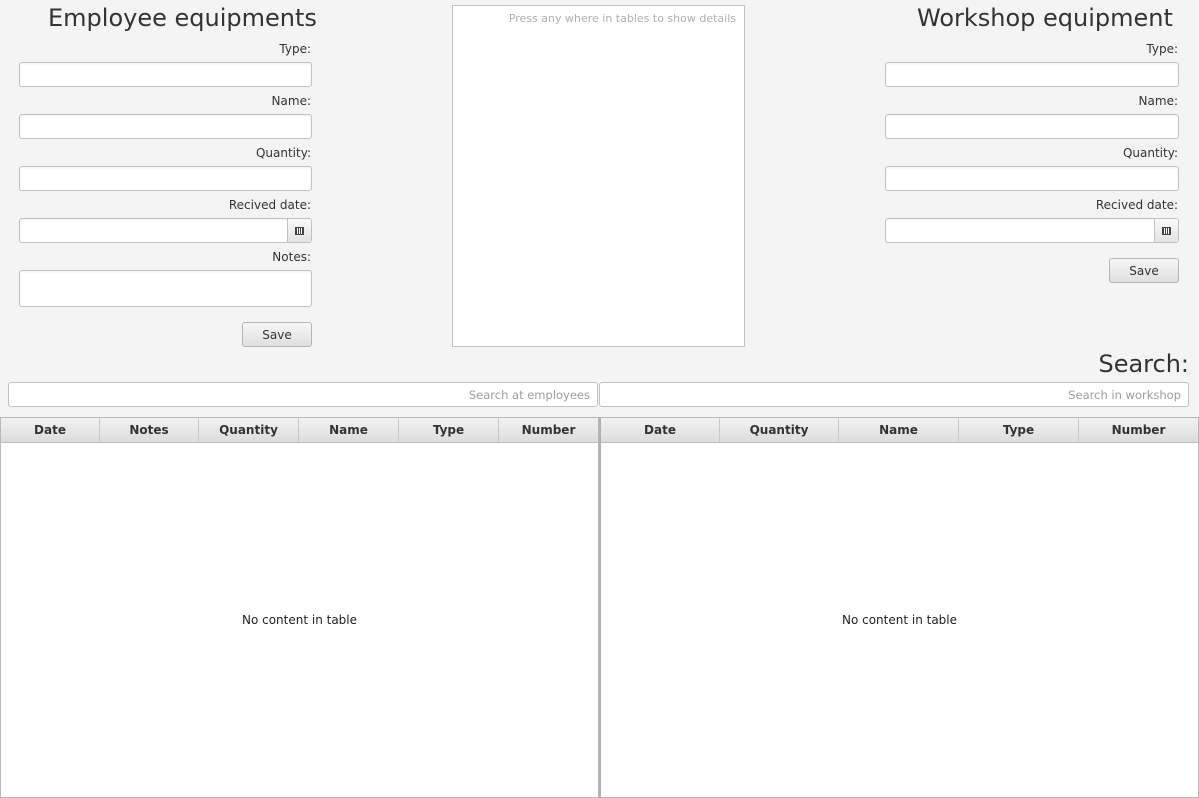  Describe the element at coordinates (1124, 395) in the screenshot. I see `workshop-search-placeholder: Search in workshop` at that location.